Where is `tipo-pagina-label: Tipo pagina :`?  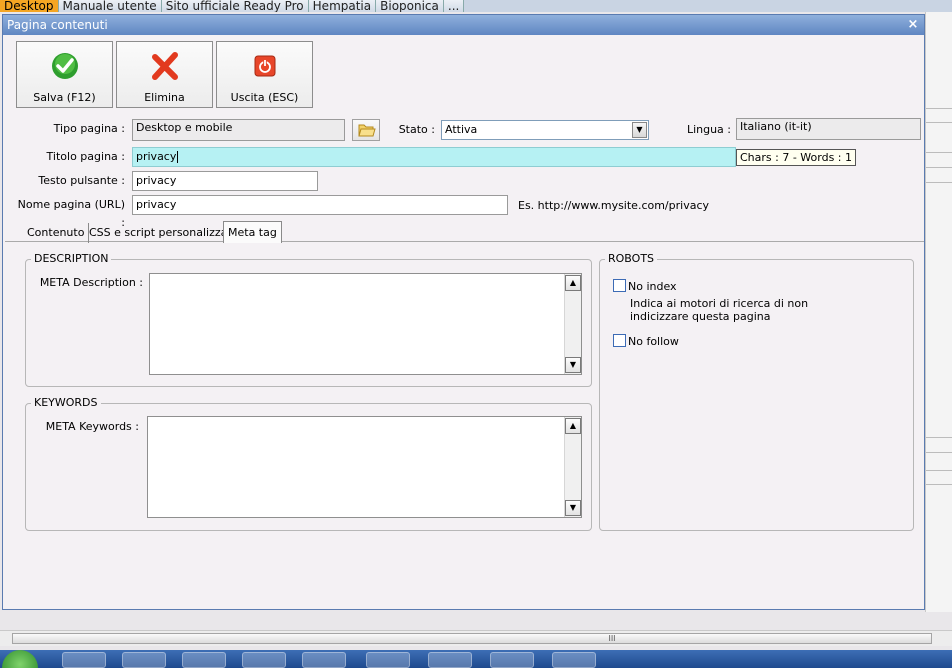 tipo-pagina-label: Tipo pagina : is located at coordinates (89, 128).